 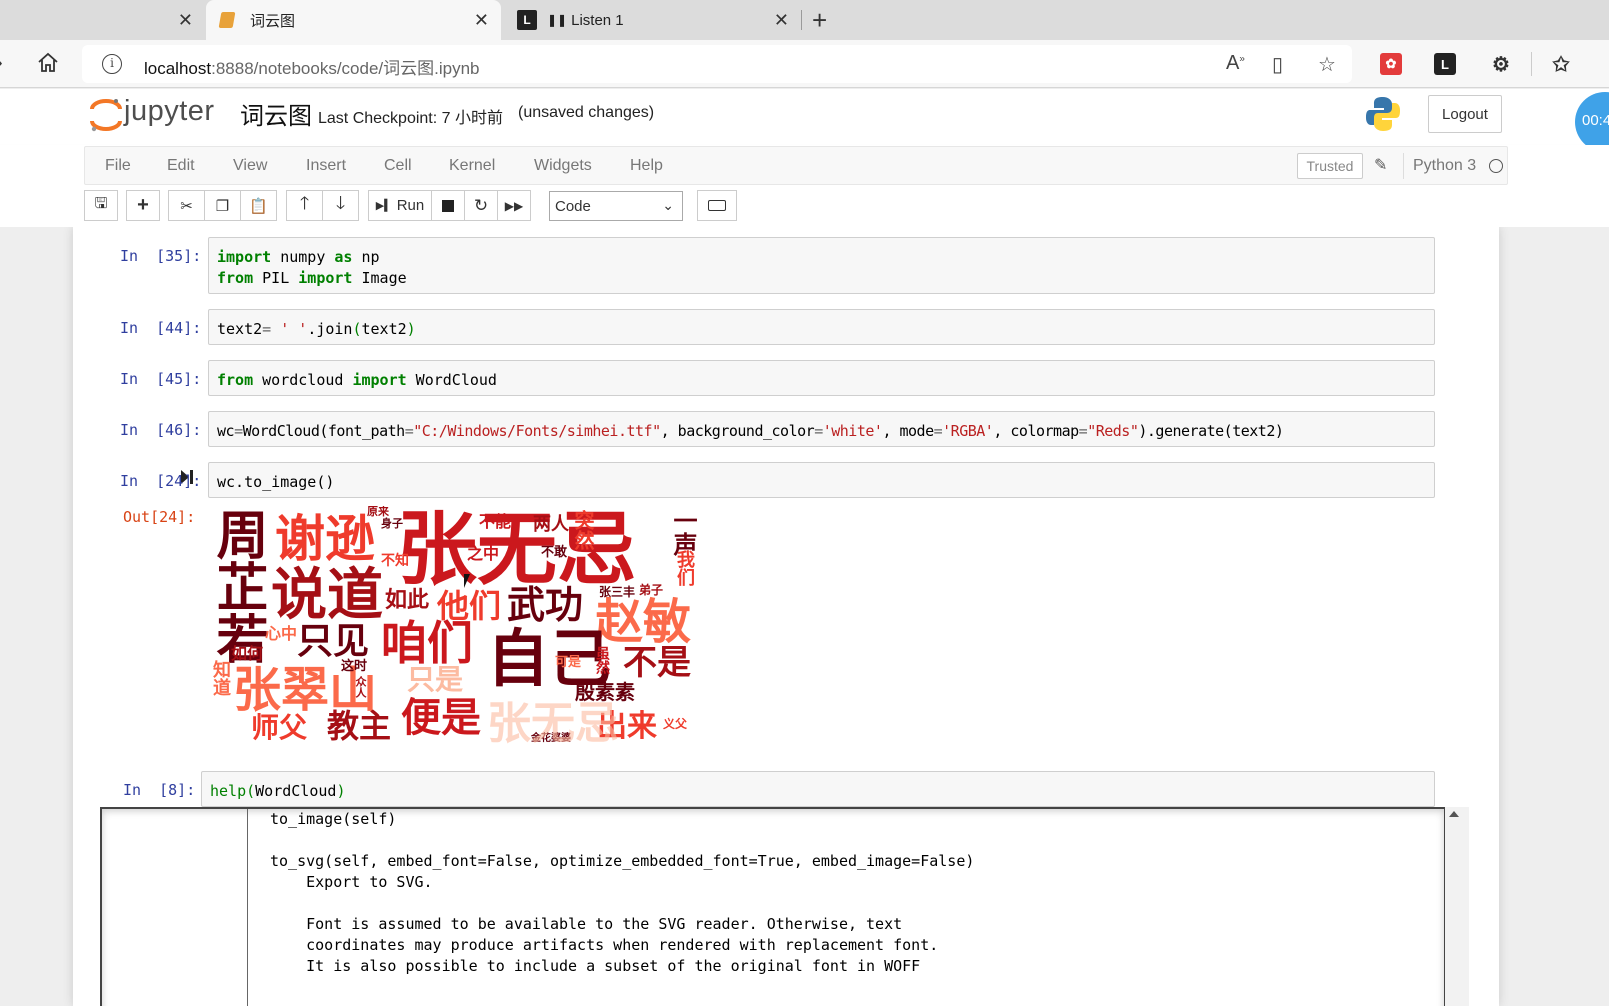 I want to click on wordcloud-word: 他们, so click(x=469, y=606).